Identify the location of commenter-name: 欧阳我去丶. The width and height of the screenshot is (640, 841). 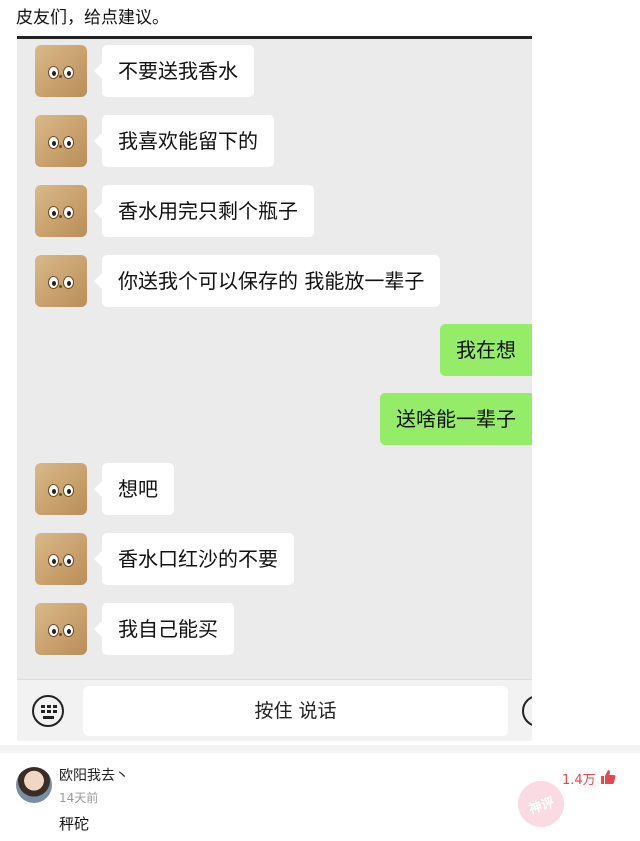
(94, 775).